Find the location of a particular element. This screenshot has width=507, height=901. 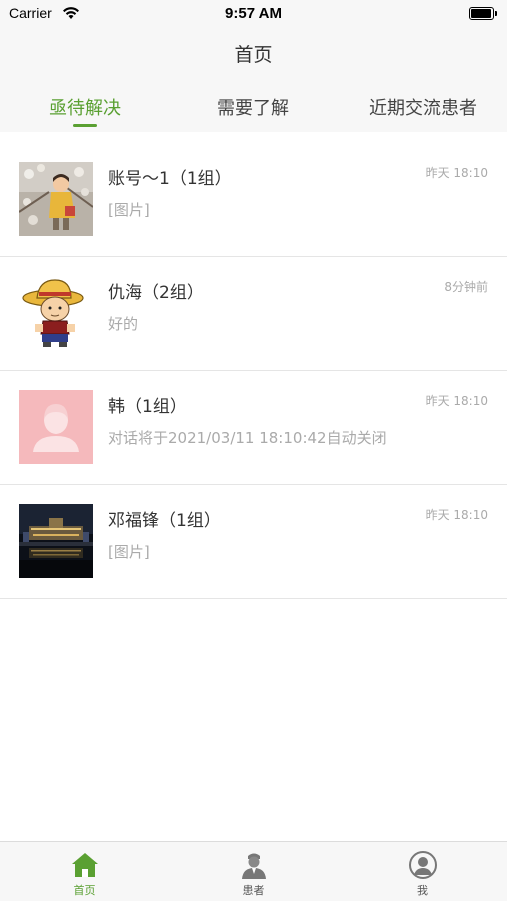

segment-tabs: 亟待解决 需要了解 近期交流患者 is located at coordinates (253, 104).